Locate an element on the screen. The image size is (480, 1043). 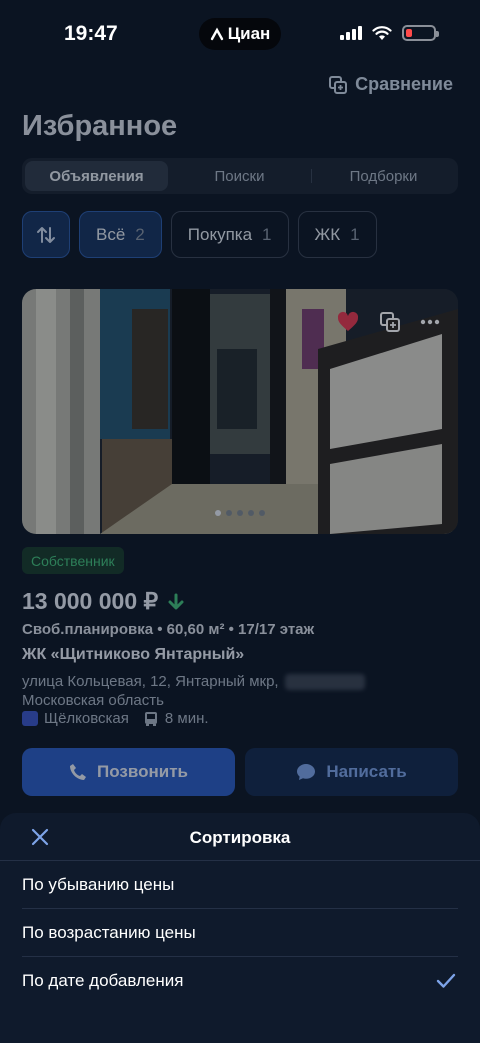
sort-sheet-title: Сортировка is located at coordinates (240, 837).